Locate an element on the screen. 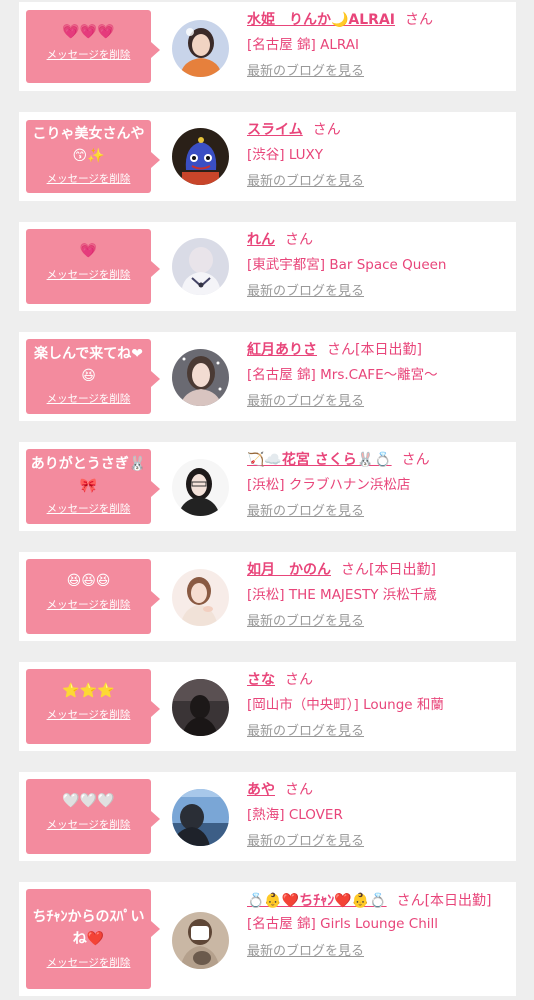 This screenshot has width=534, height=1000. message-text: 😆😆😆 is located at coordinates (88, 581).